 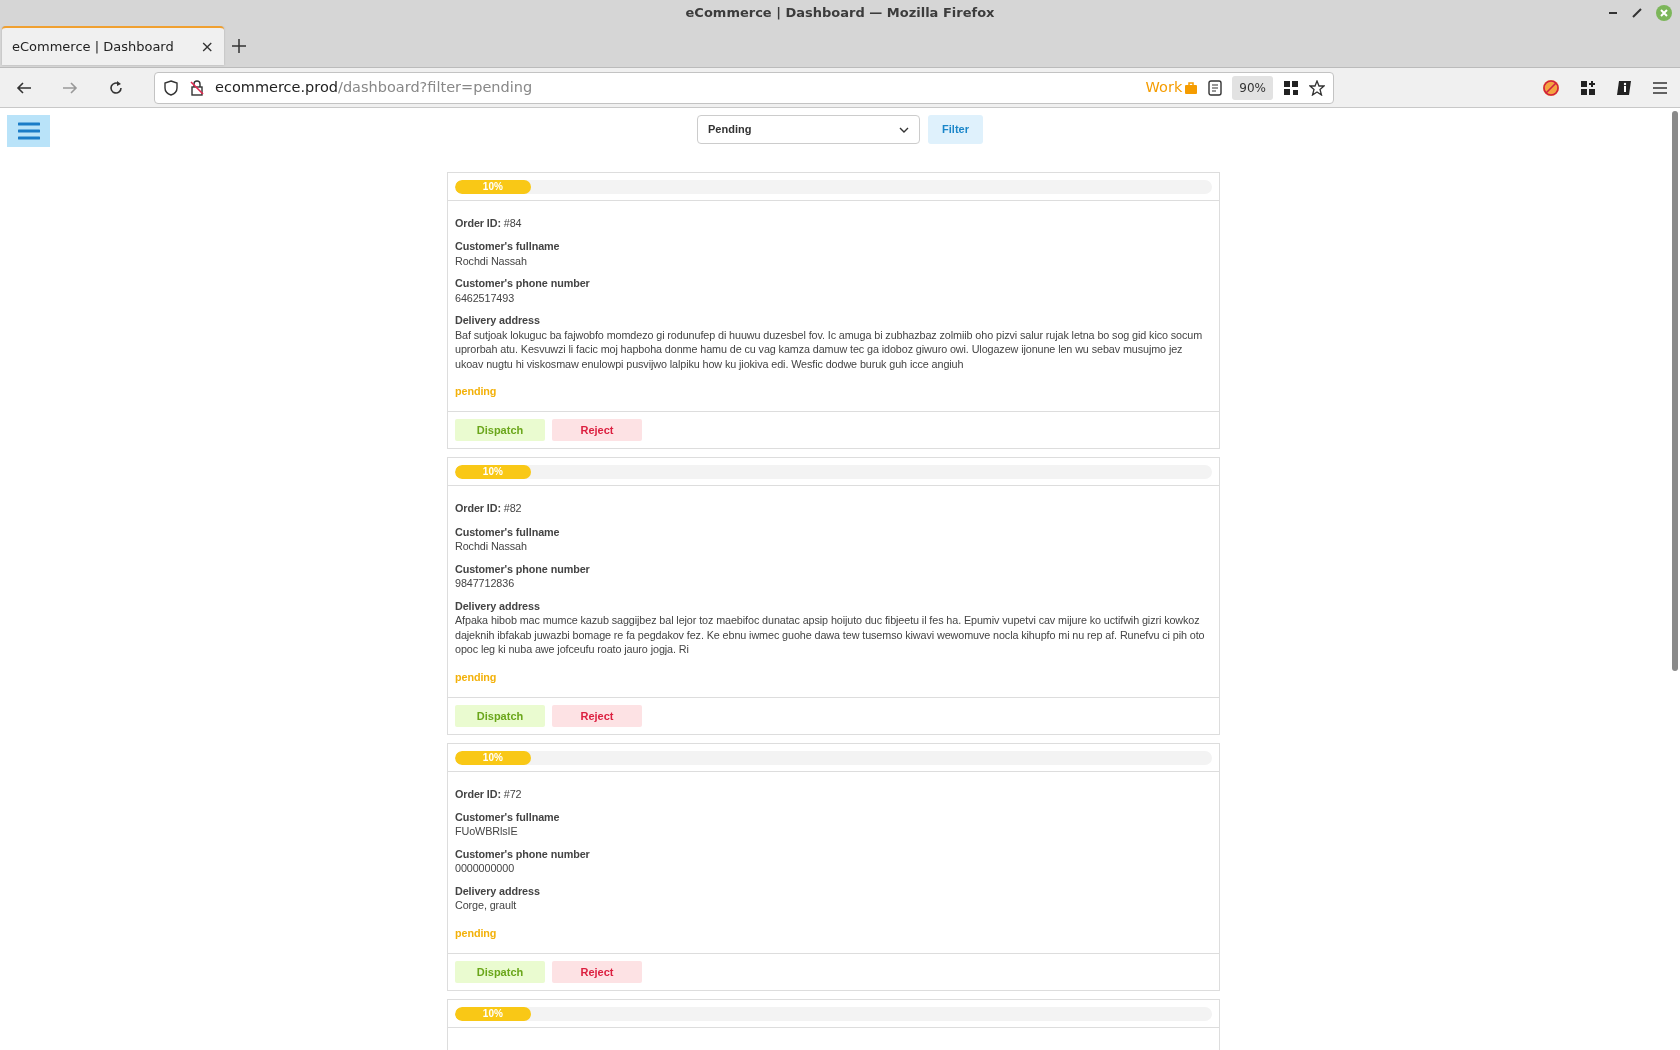 What do you see at coordinates (116, 87) in the screenshot?
I see `reload-icon` at bounding box center [116, 87].